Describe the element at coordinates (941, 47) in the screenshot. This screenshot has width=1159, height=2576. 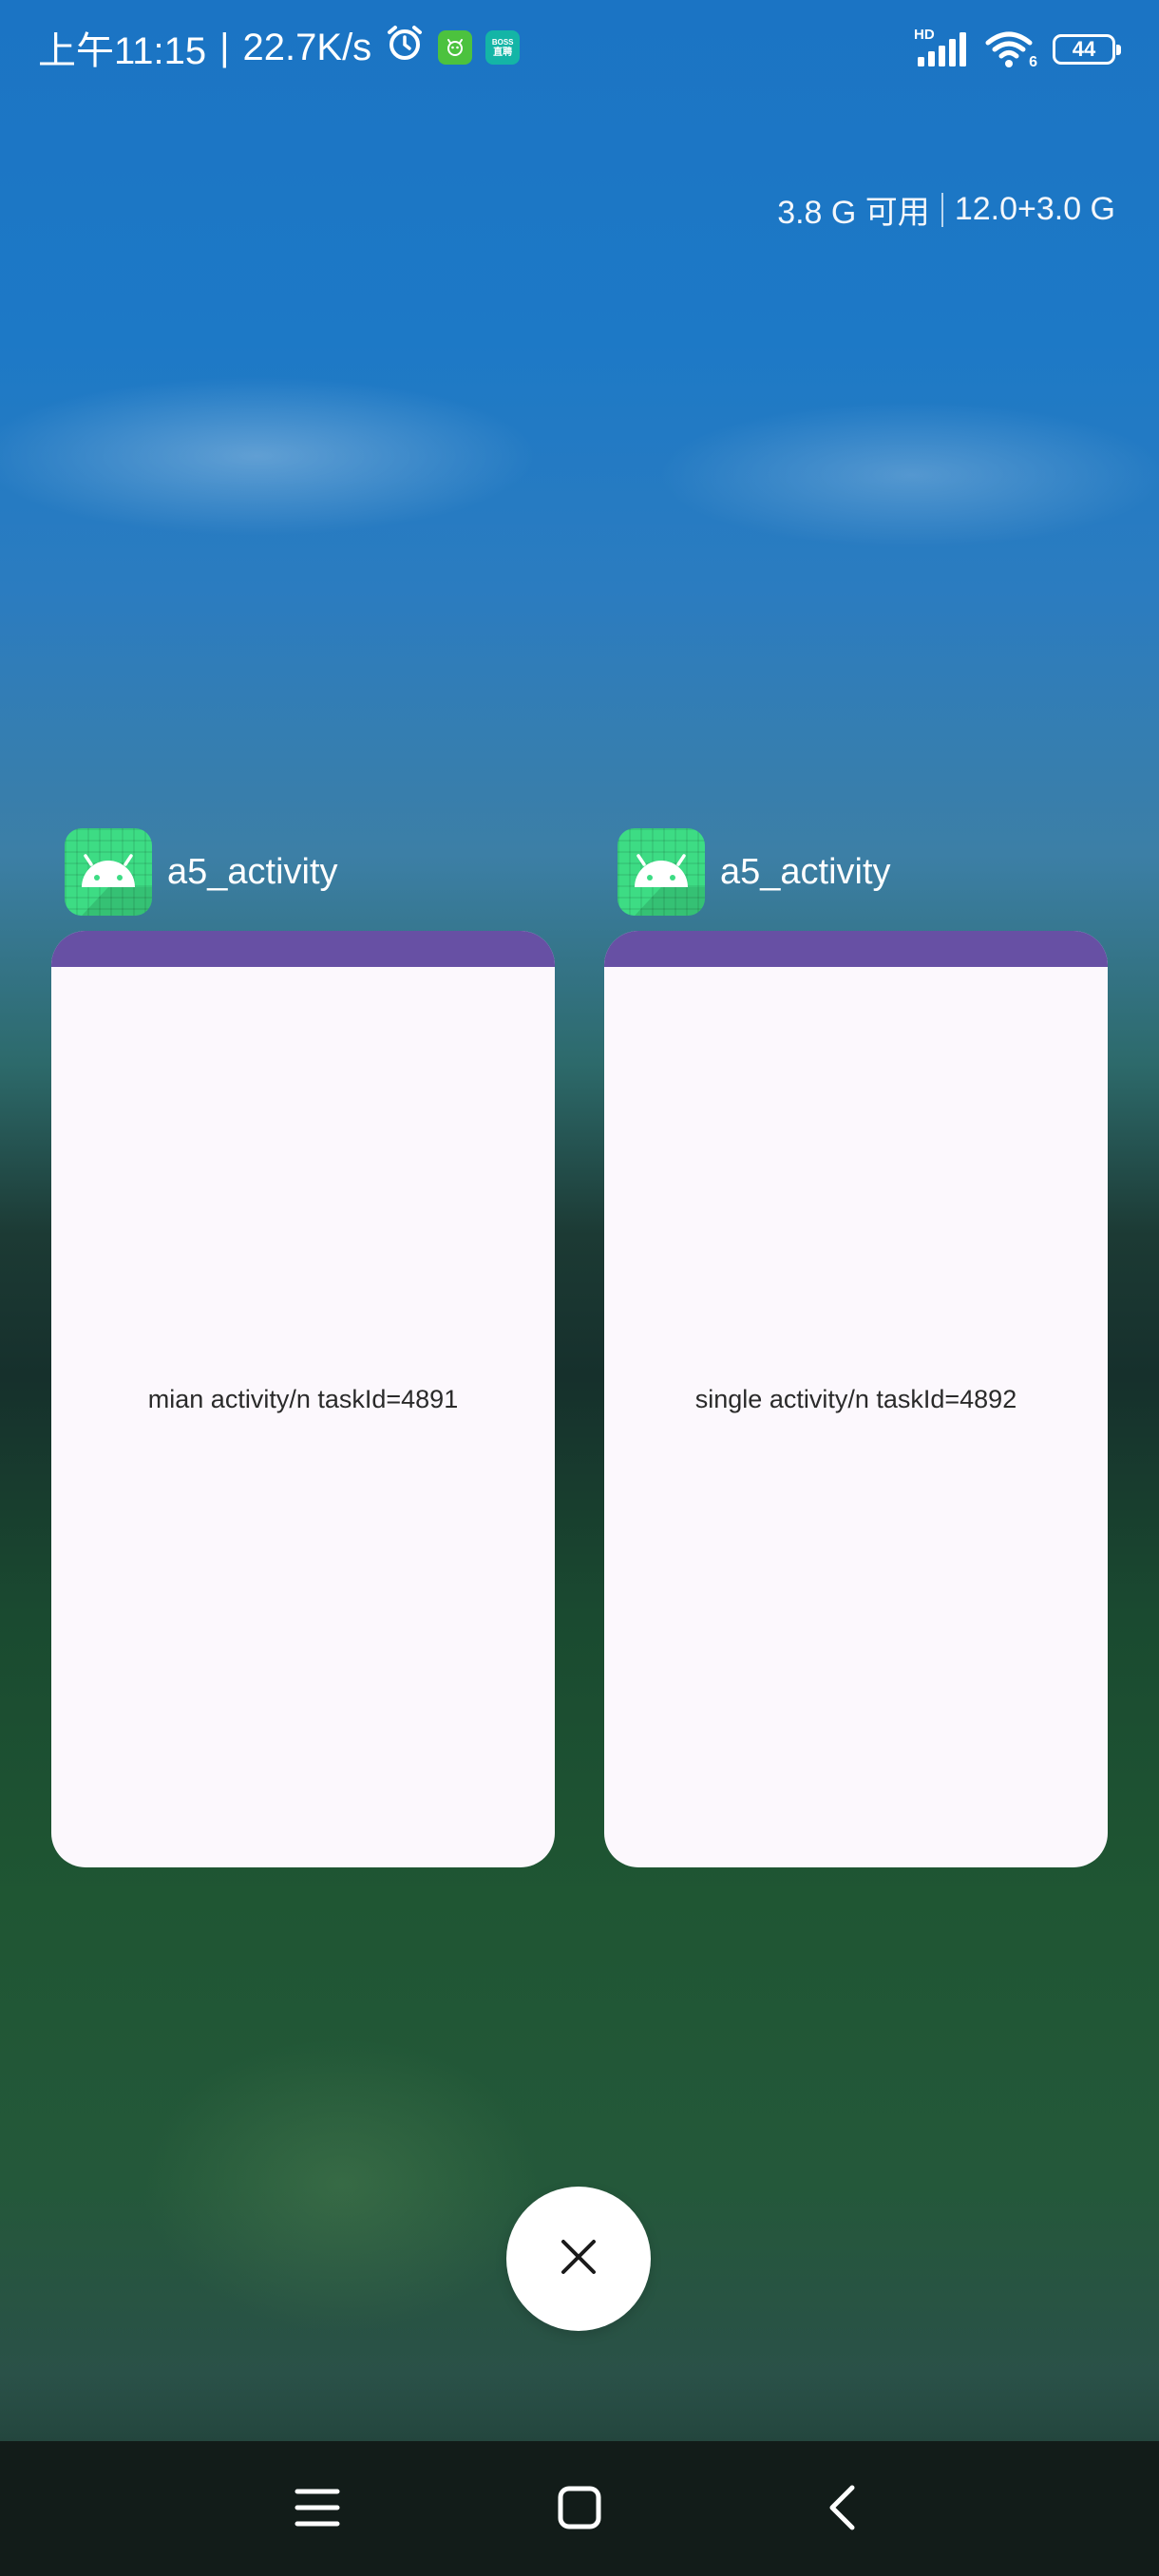
I see `hd-signal-icon: HD` at that location.